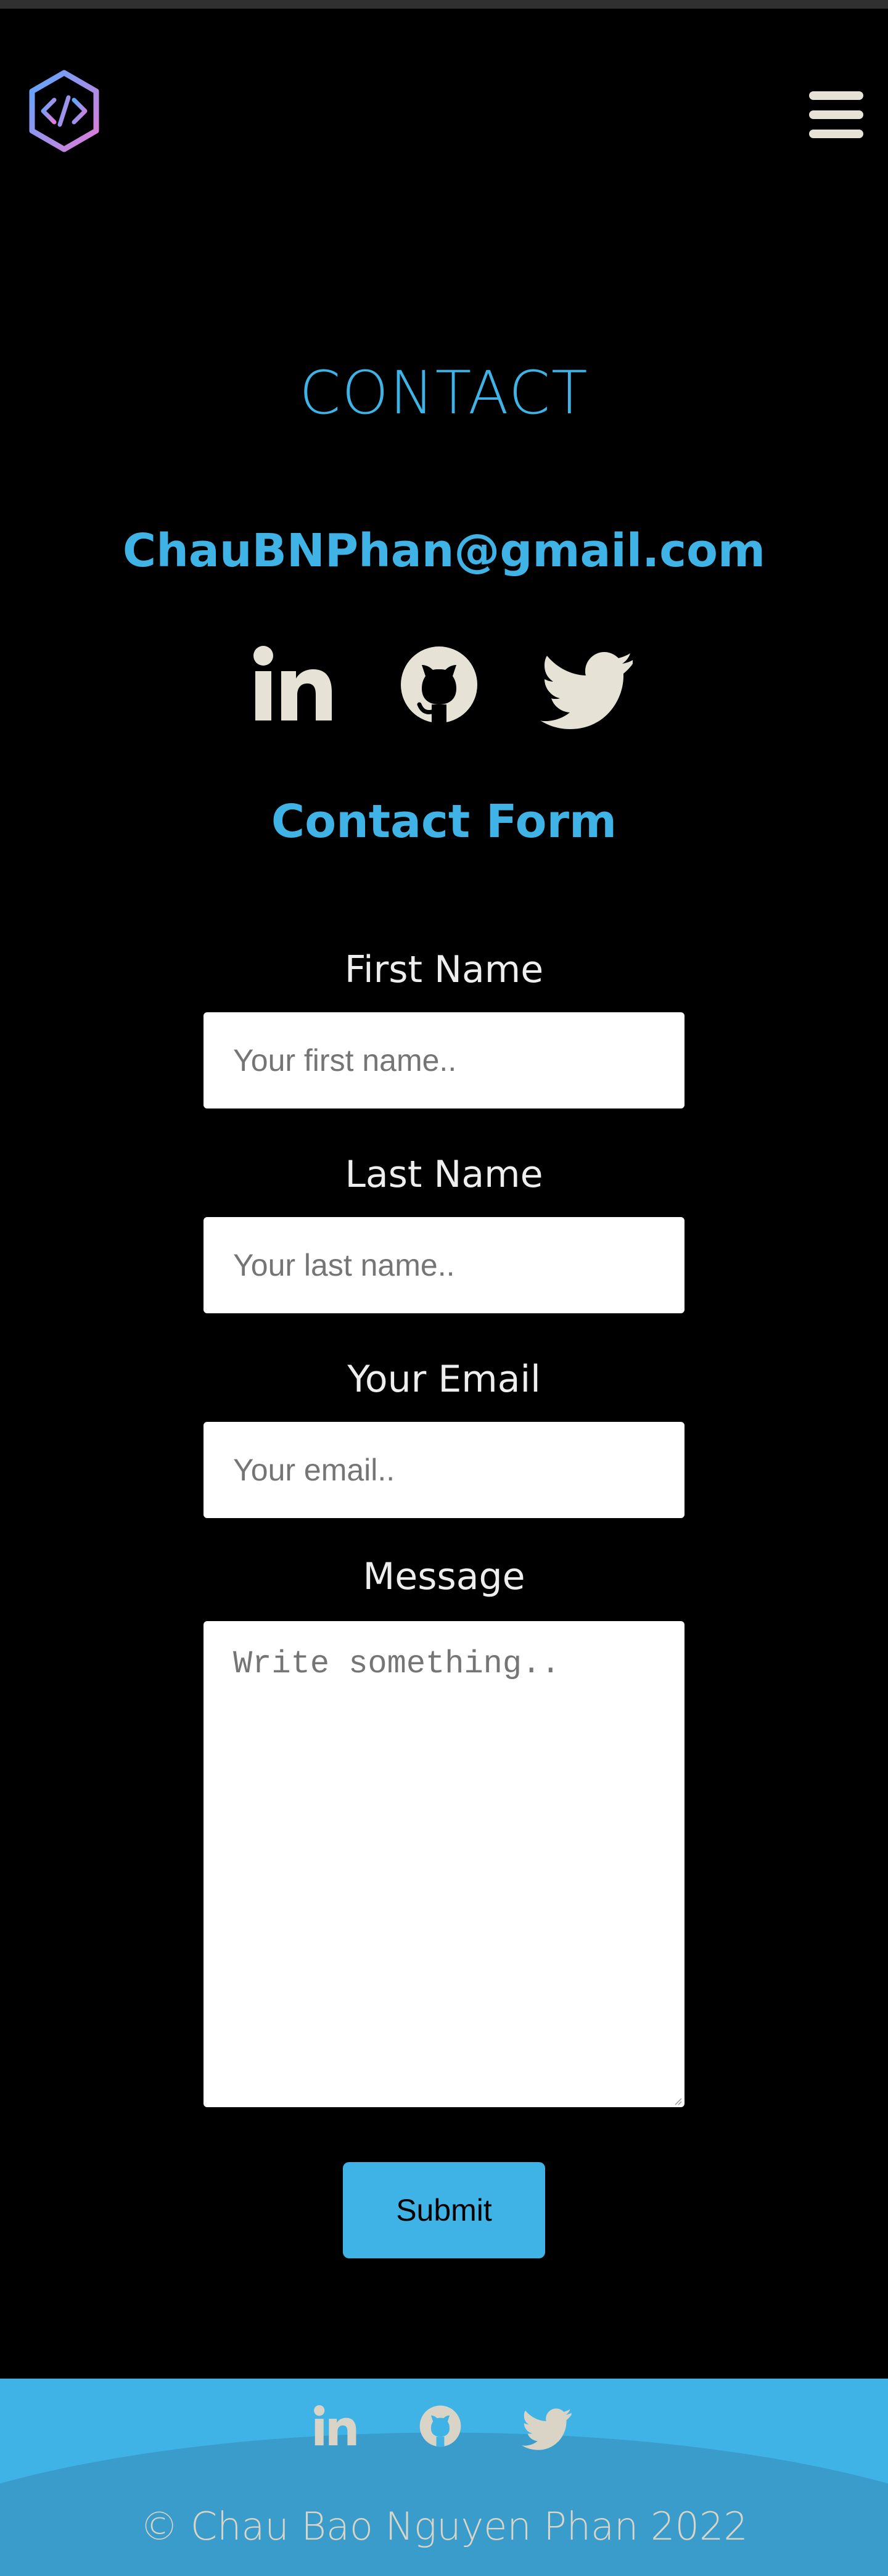 The image size is (888, 2576). Describe the element at coordinates (590, 684) in the screenshot. I see `twitter-icon` at that location.